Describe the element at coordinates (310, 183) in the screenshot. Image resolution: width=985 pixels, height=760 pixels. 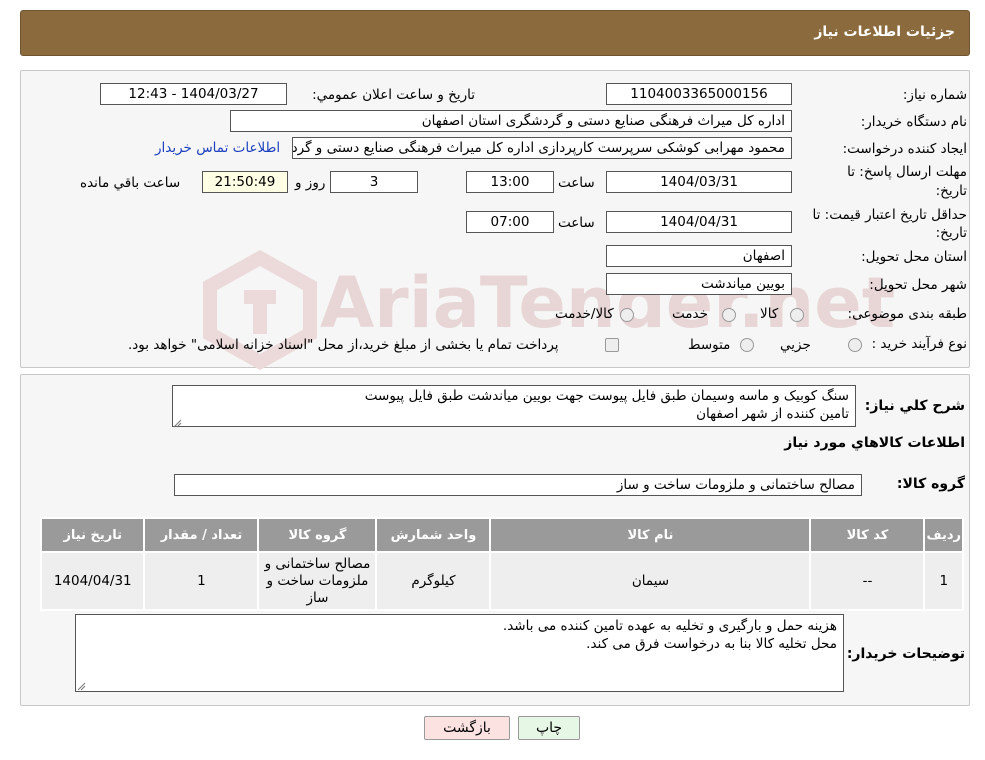
I see `days-label: روز و` at that location.